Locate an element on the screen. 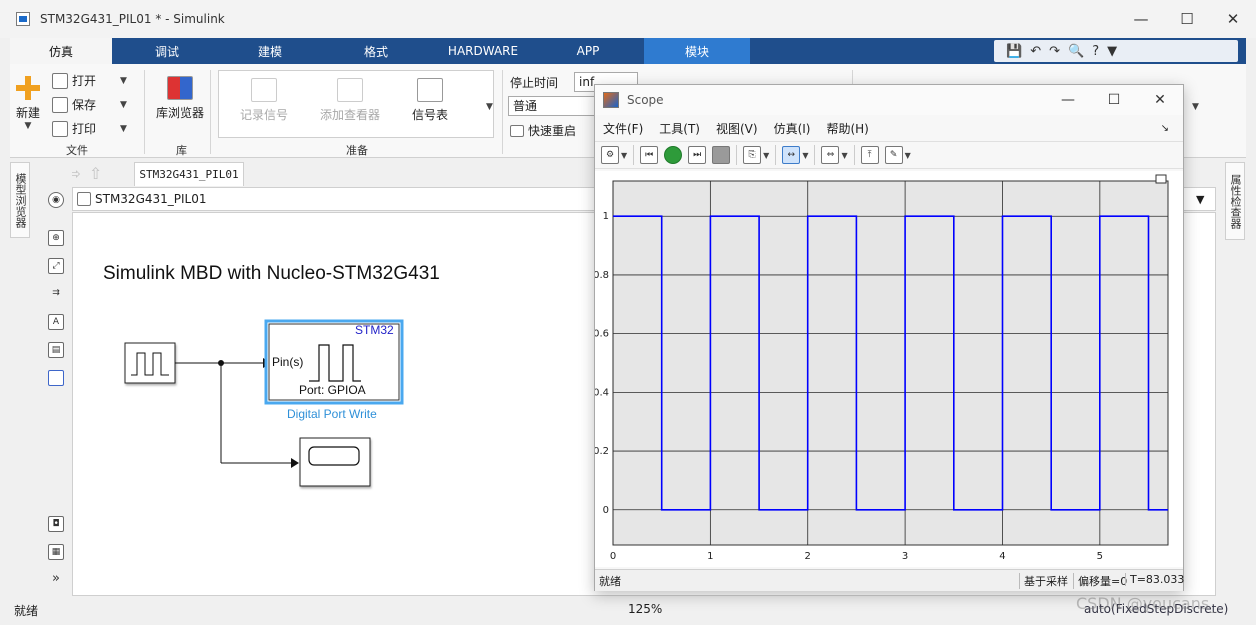  cursor-measure-icon: ✎ is located at coordinates (893, 155).